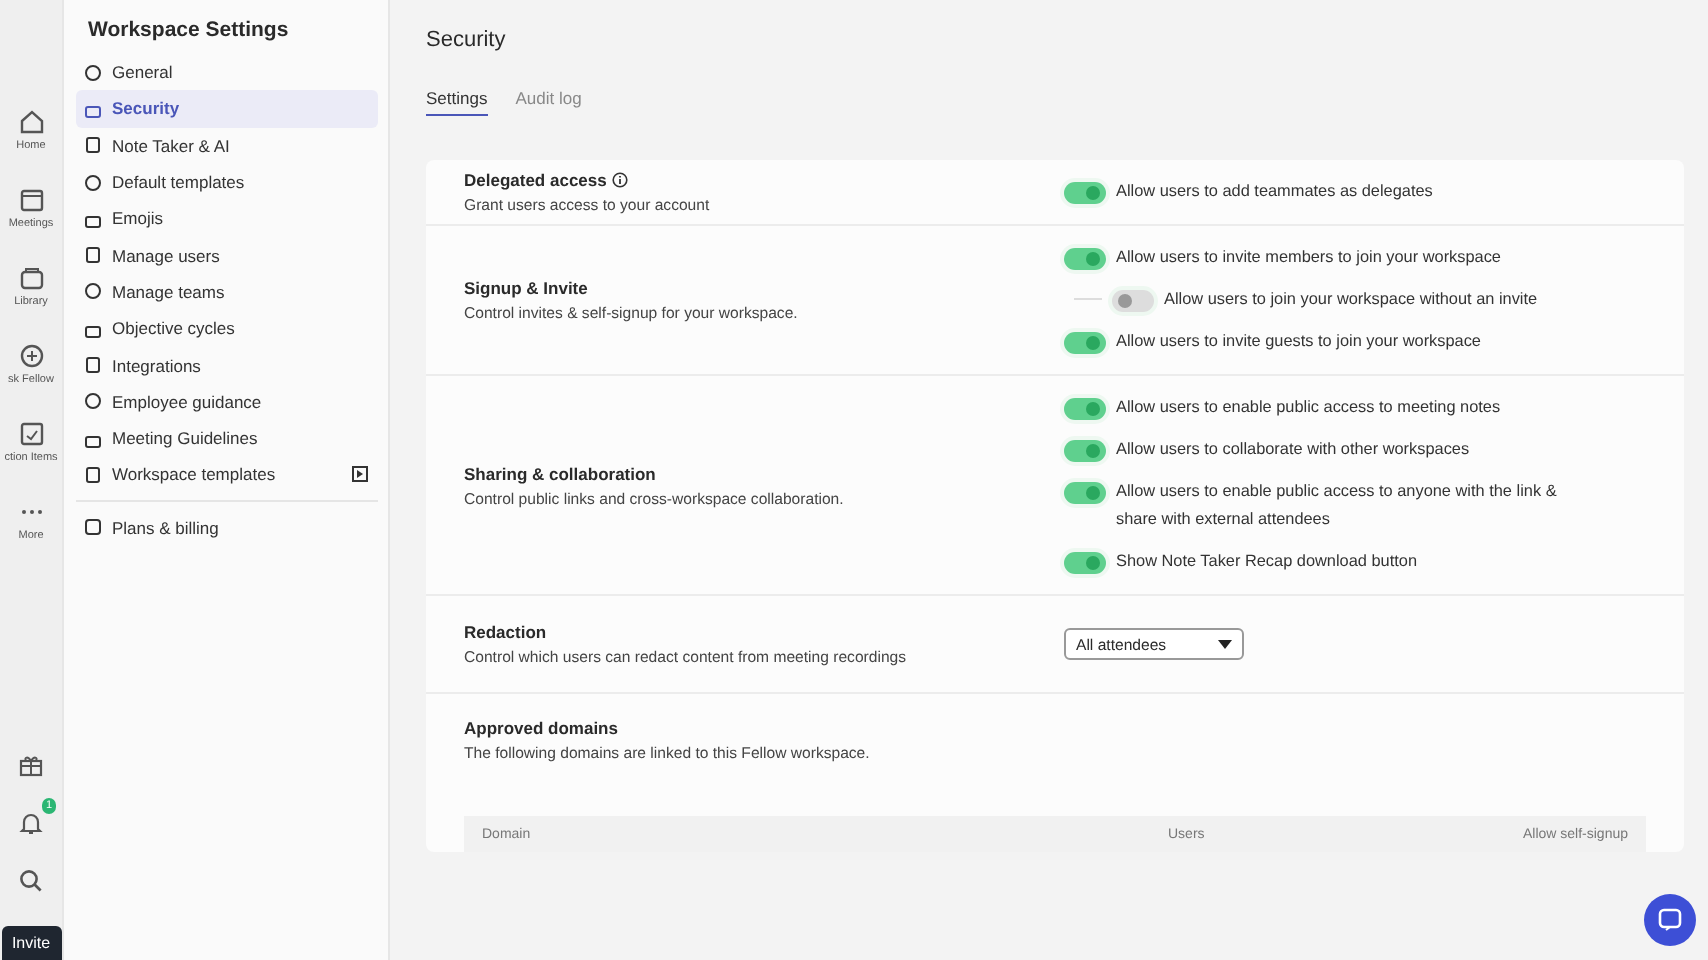 Image resolution: width=1708 pixels, height=960 pixels. Describe the element at coordinates (227, 109) in the screenshot. I see `sidebar-item: Security` at that location.